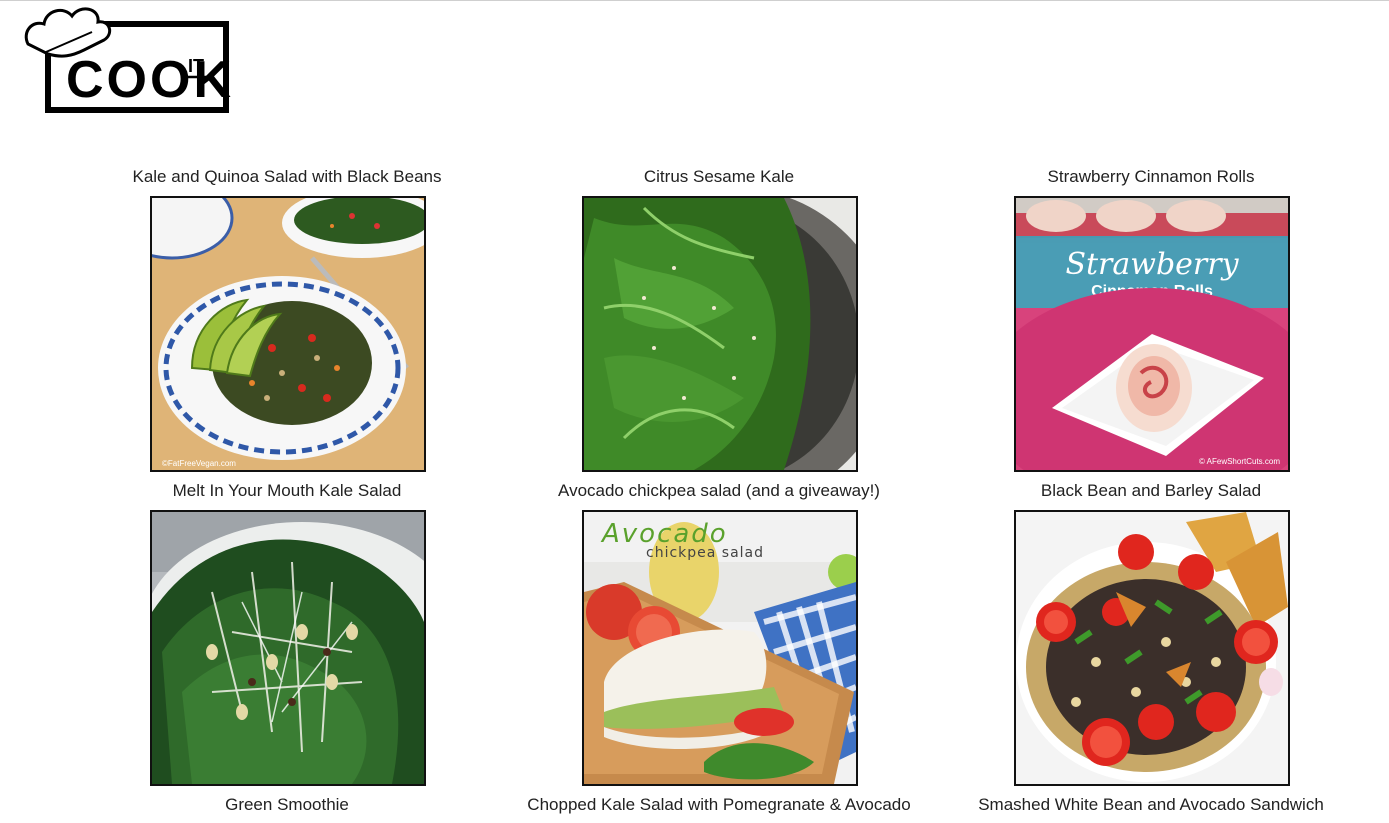 Image resolution: width=1389 pixels, height=823 pixels. What do you see at coordinates (1239, 461) in the screenshot?
I see `image-watermark: © AFewShortCuts.com` at bounding box center [1239, 461].